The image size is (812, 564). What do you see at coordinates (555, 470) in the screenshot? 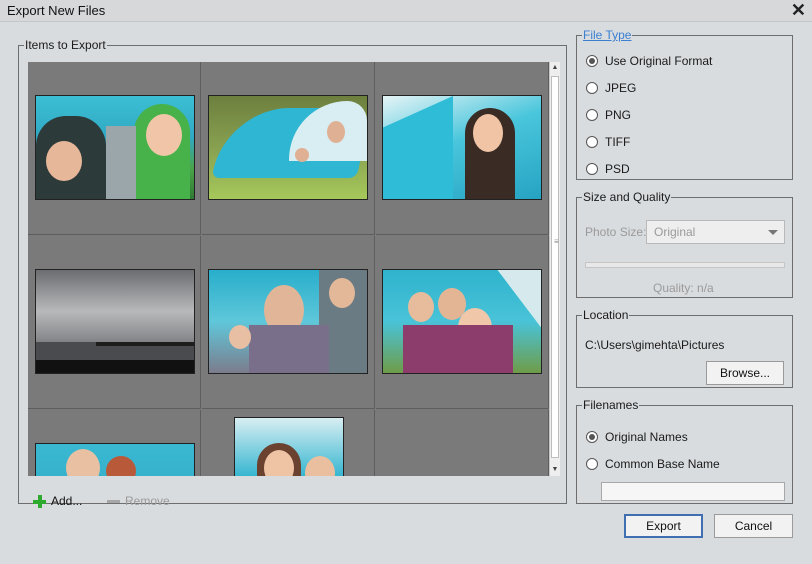
I see `scroll-down-arrow-icon: ▼` at bounding box center [555, 470].